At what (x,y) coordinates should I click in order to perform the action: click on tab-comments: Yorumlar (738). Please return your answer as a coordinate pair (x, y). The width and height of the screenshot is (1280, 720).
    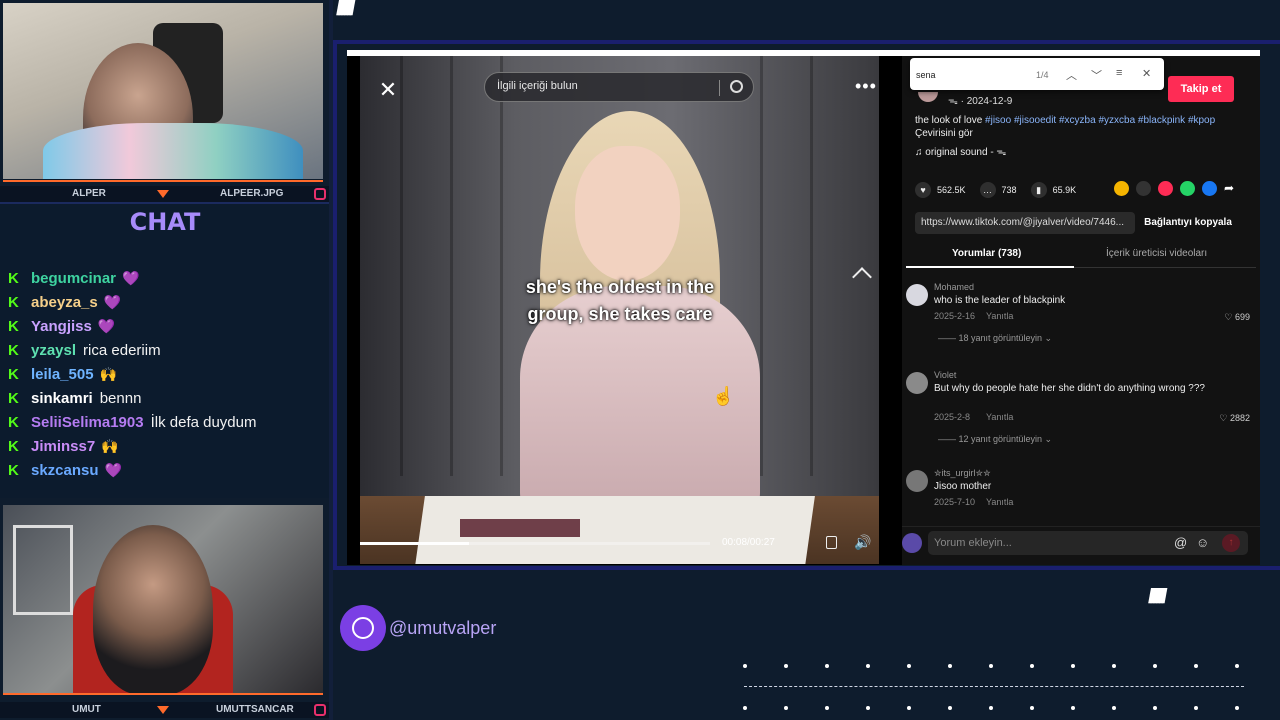
    Looking at the image, I should click on (986, 253).